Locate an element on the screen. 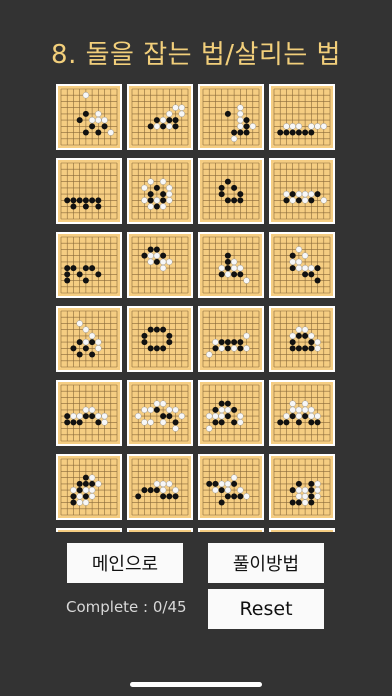 This screenshot has width=392, height=696. main-menu-button: 메인으로 is located at coordinates (125, 563).